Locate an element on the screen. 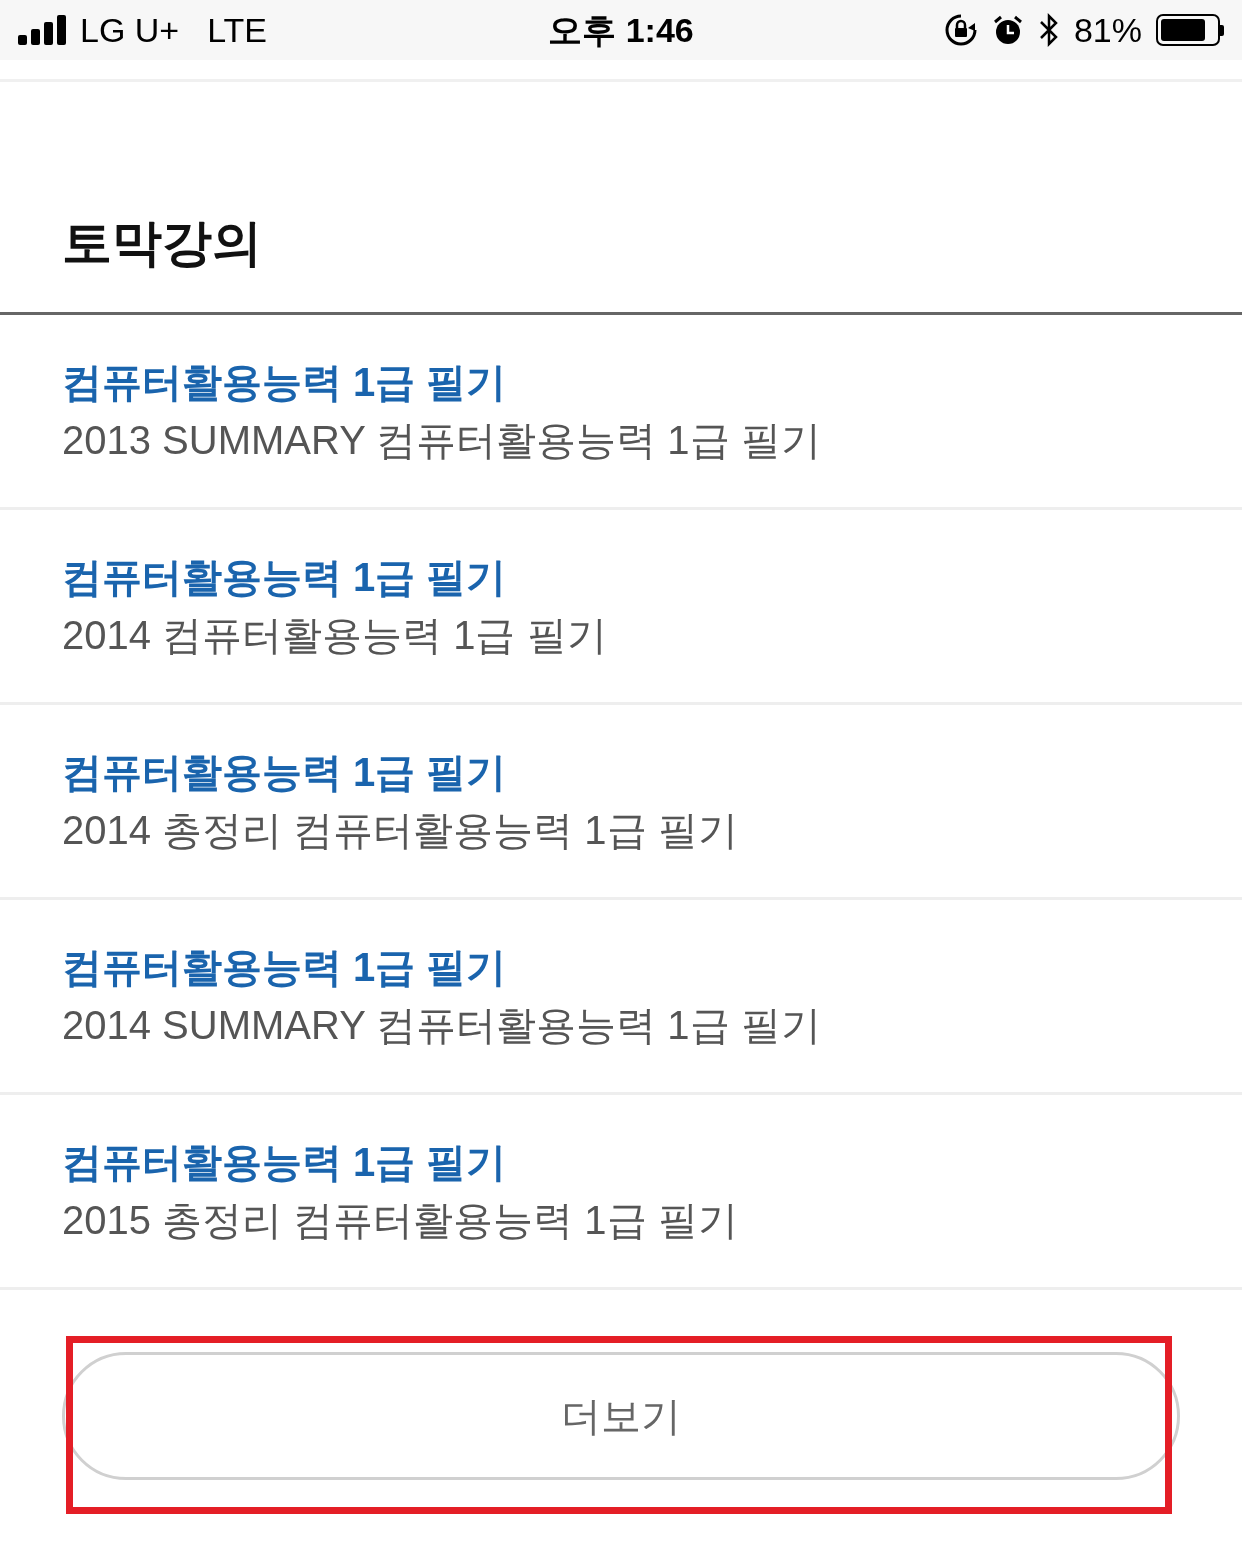 This screenshot has width=1242, height=1548. more-button: 더보기 is located at coordinates (621, 1416).